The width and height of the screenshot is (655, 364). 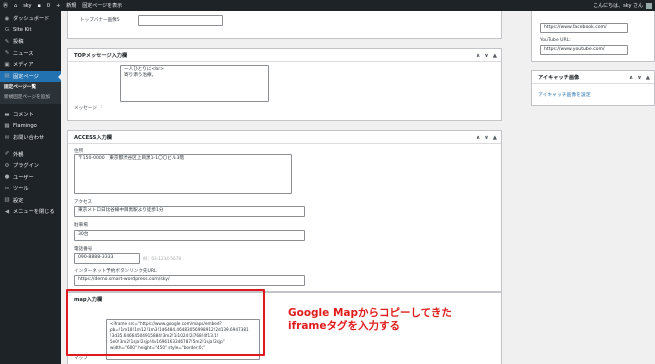 I want to click on access-title: ACCESS入力欄 ∧ ∨ ▲, so click(x=284, y=137).